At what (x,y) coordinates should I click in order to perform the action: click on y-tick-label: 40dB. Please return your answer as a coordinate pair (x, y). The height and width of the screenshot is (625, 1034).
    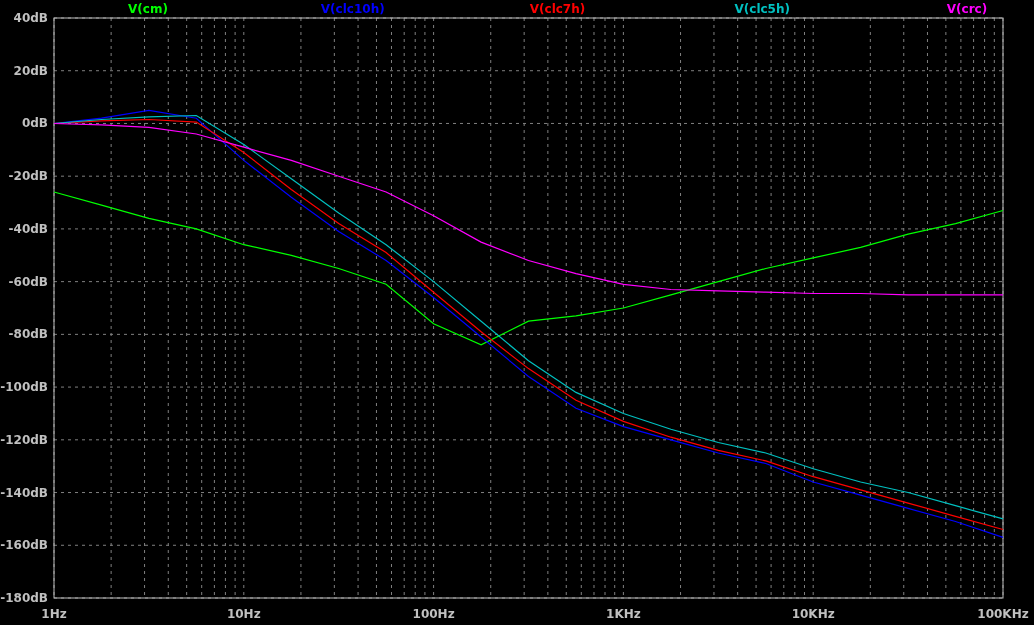
    Looking at the image, I should click on (30, 18).